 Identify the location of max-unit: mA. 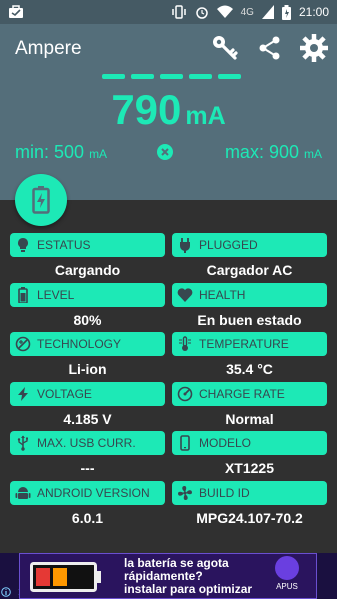
(313, 154).